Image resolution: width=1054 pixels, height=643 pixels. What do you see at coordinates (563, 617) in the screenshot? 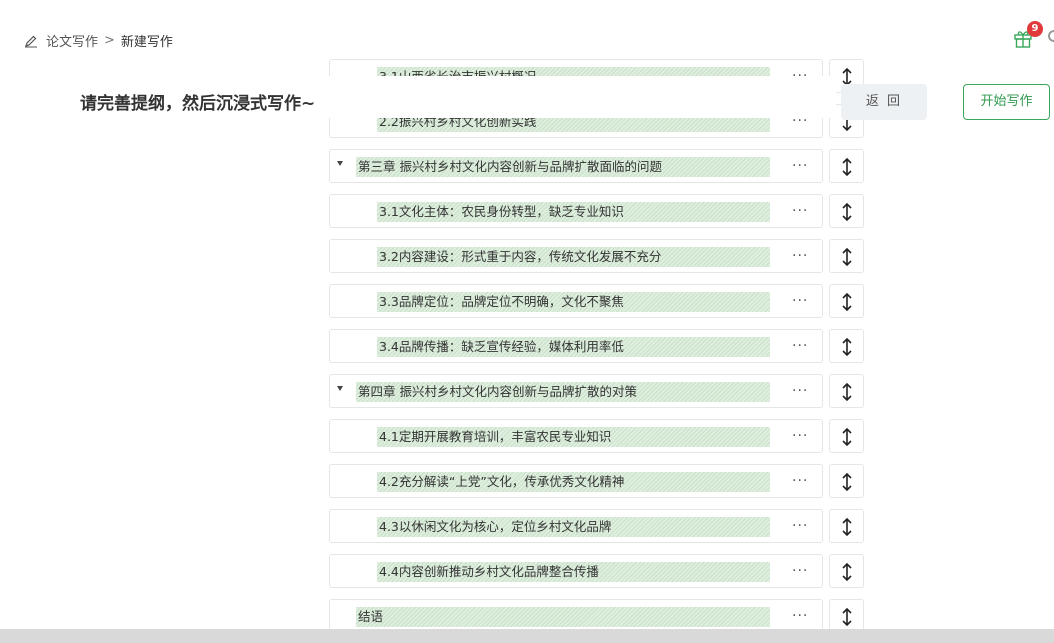
I see `outline-title-input: 结语` at bounding box center [563, 617].